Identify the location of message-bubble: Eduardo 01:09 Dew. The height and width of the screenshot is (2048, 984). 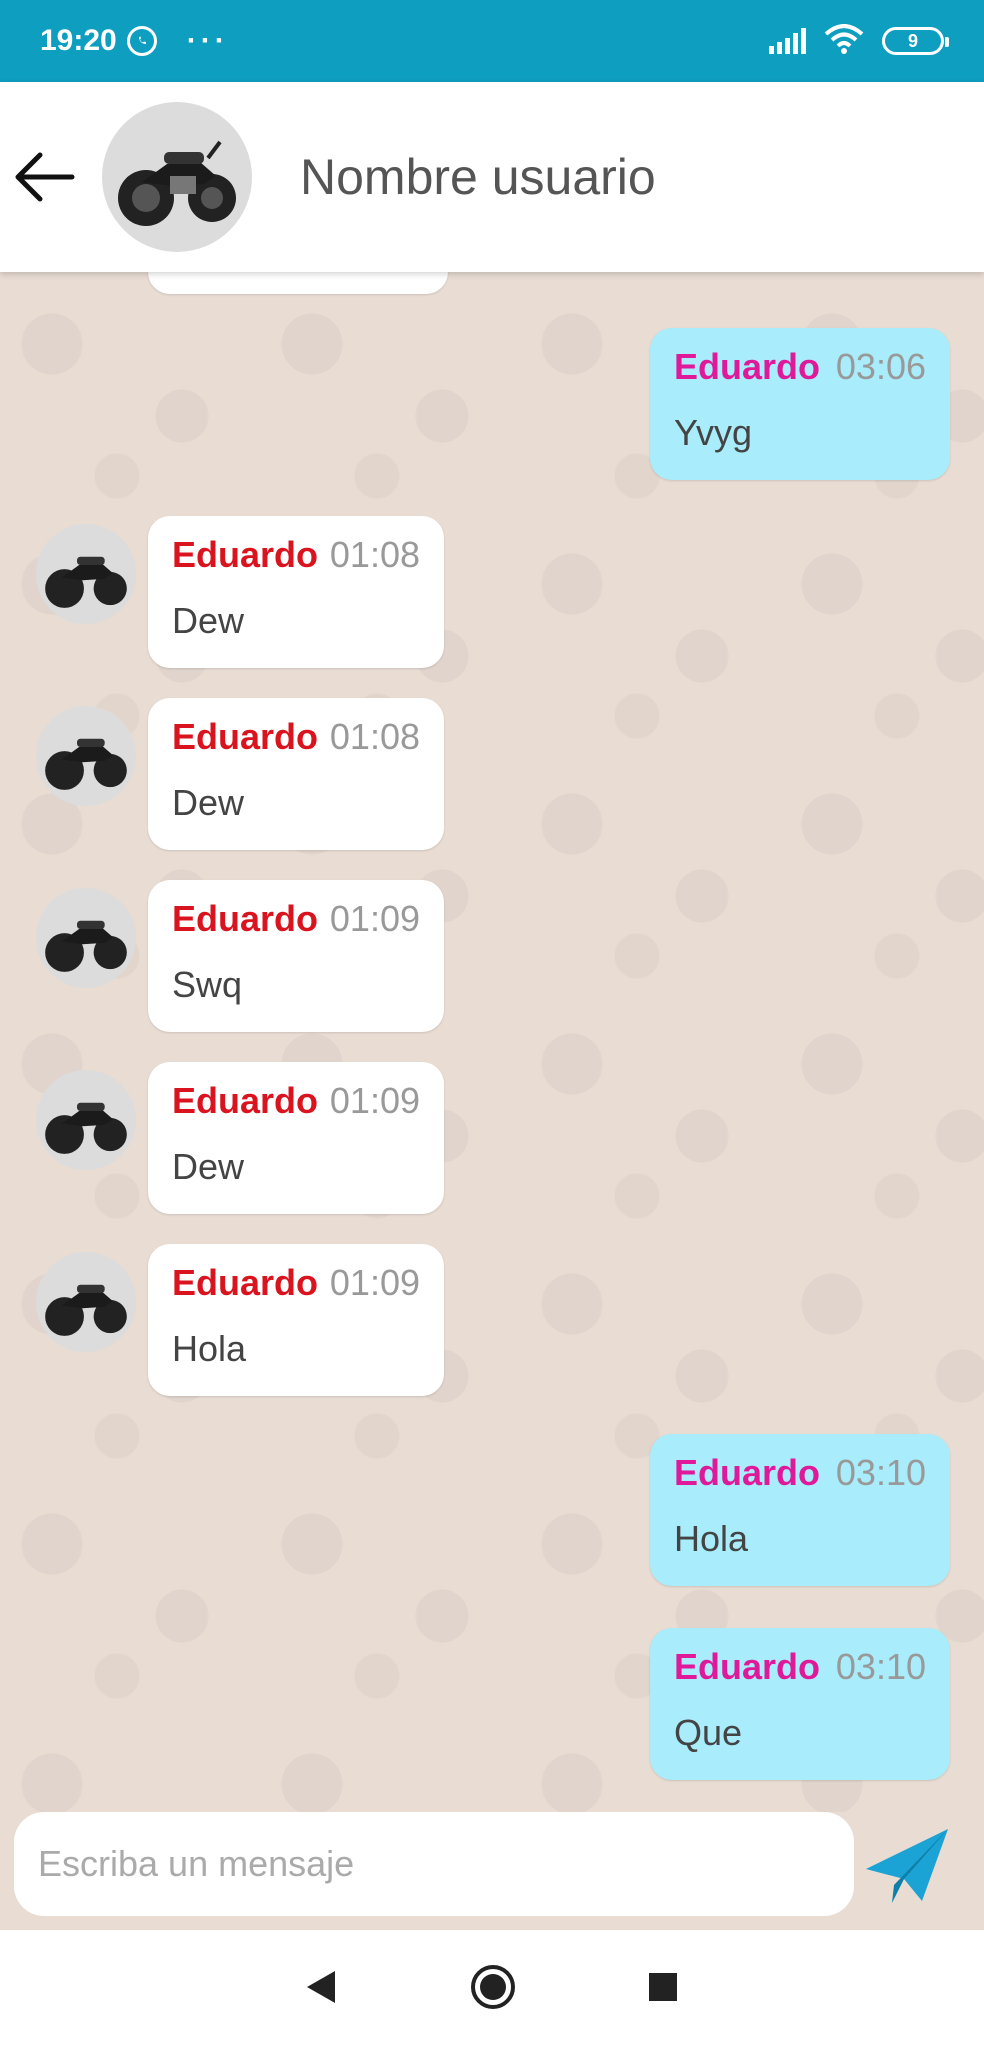
(296, 1138).